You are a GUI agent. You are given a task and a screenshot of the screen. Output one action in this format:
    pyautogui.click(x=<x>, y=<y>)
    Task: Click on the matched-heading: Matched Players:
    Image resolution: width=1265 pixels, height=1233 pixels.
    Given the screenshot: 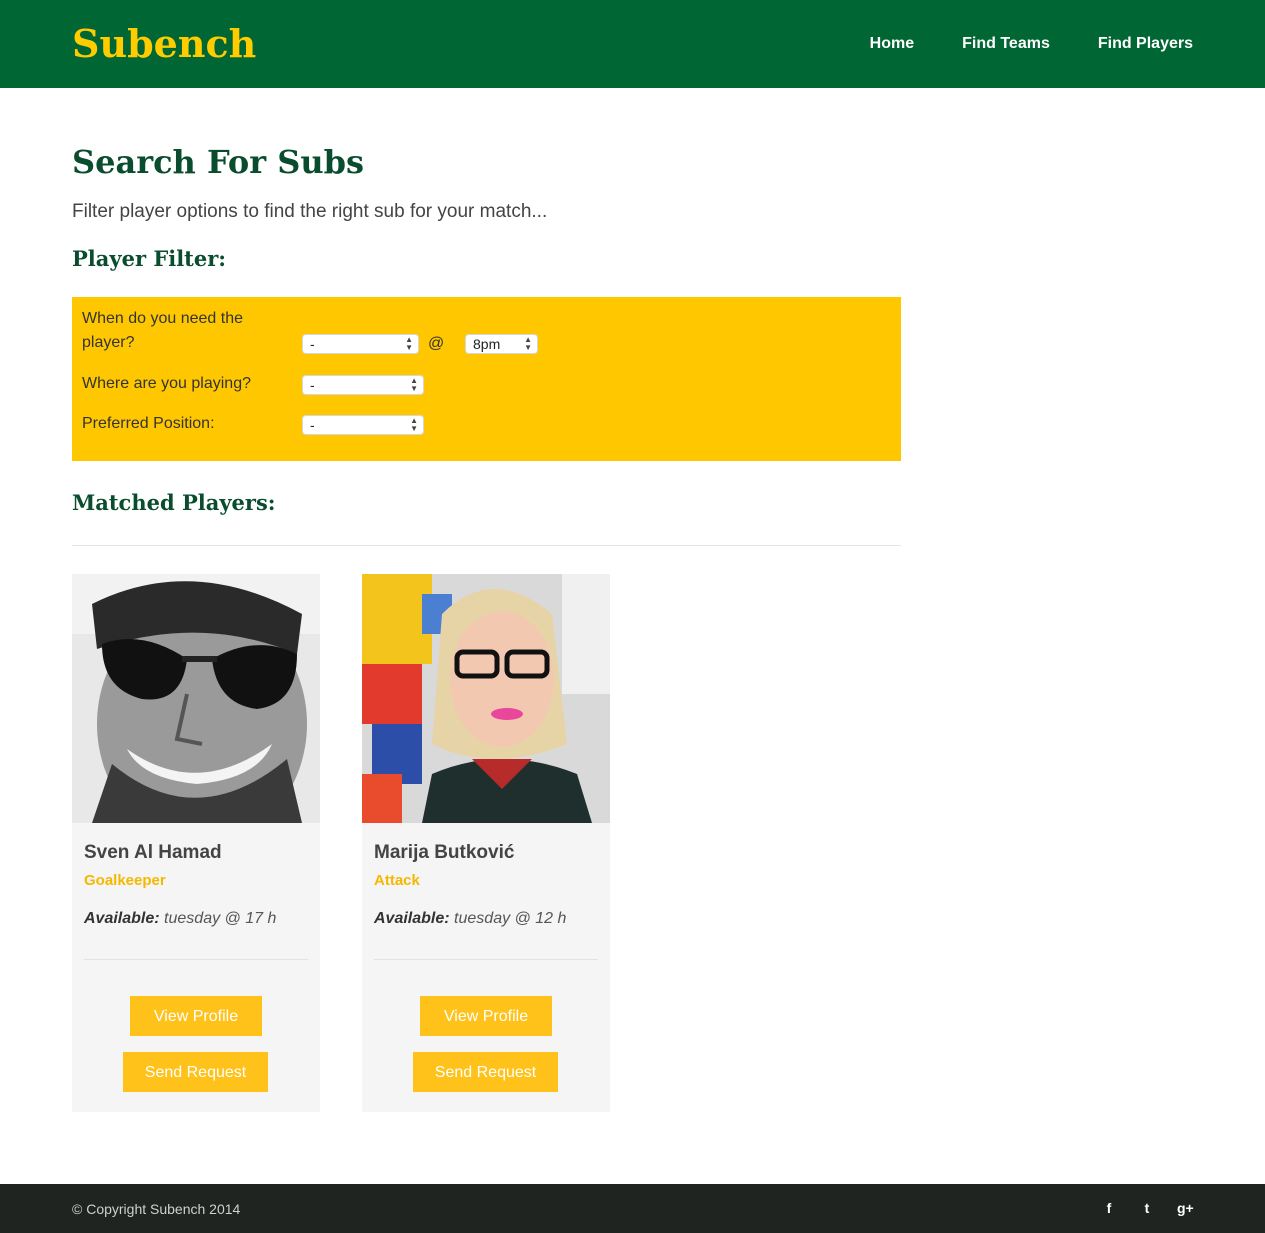 What is the action you would take?
    pyautogui.click(x=174, y=502)
    